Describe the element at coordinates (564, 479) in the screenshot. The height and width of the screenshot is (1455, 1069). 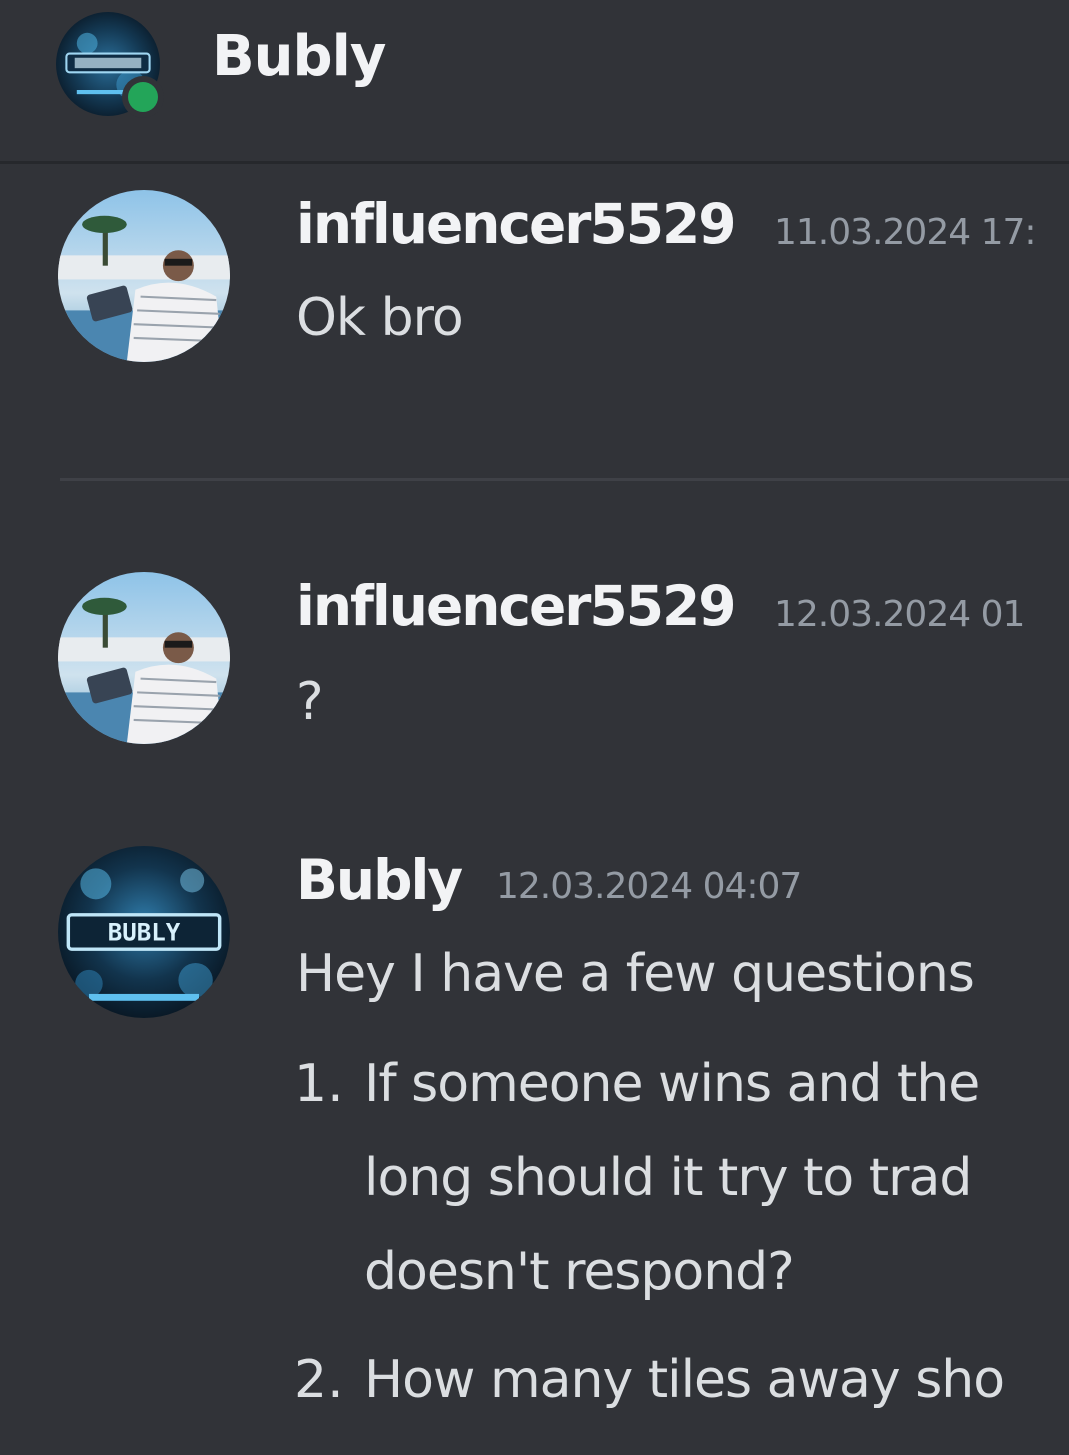
I see `message-divider` at that location.